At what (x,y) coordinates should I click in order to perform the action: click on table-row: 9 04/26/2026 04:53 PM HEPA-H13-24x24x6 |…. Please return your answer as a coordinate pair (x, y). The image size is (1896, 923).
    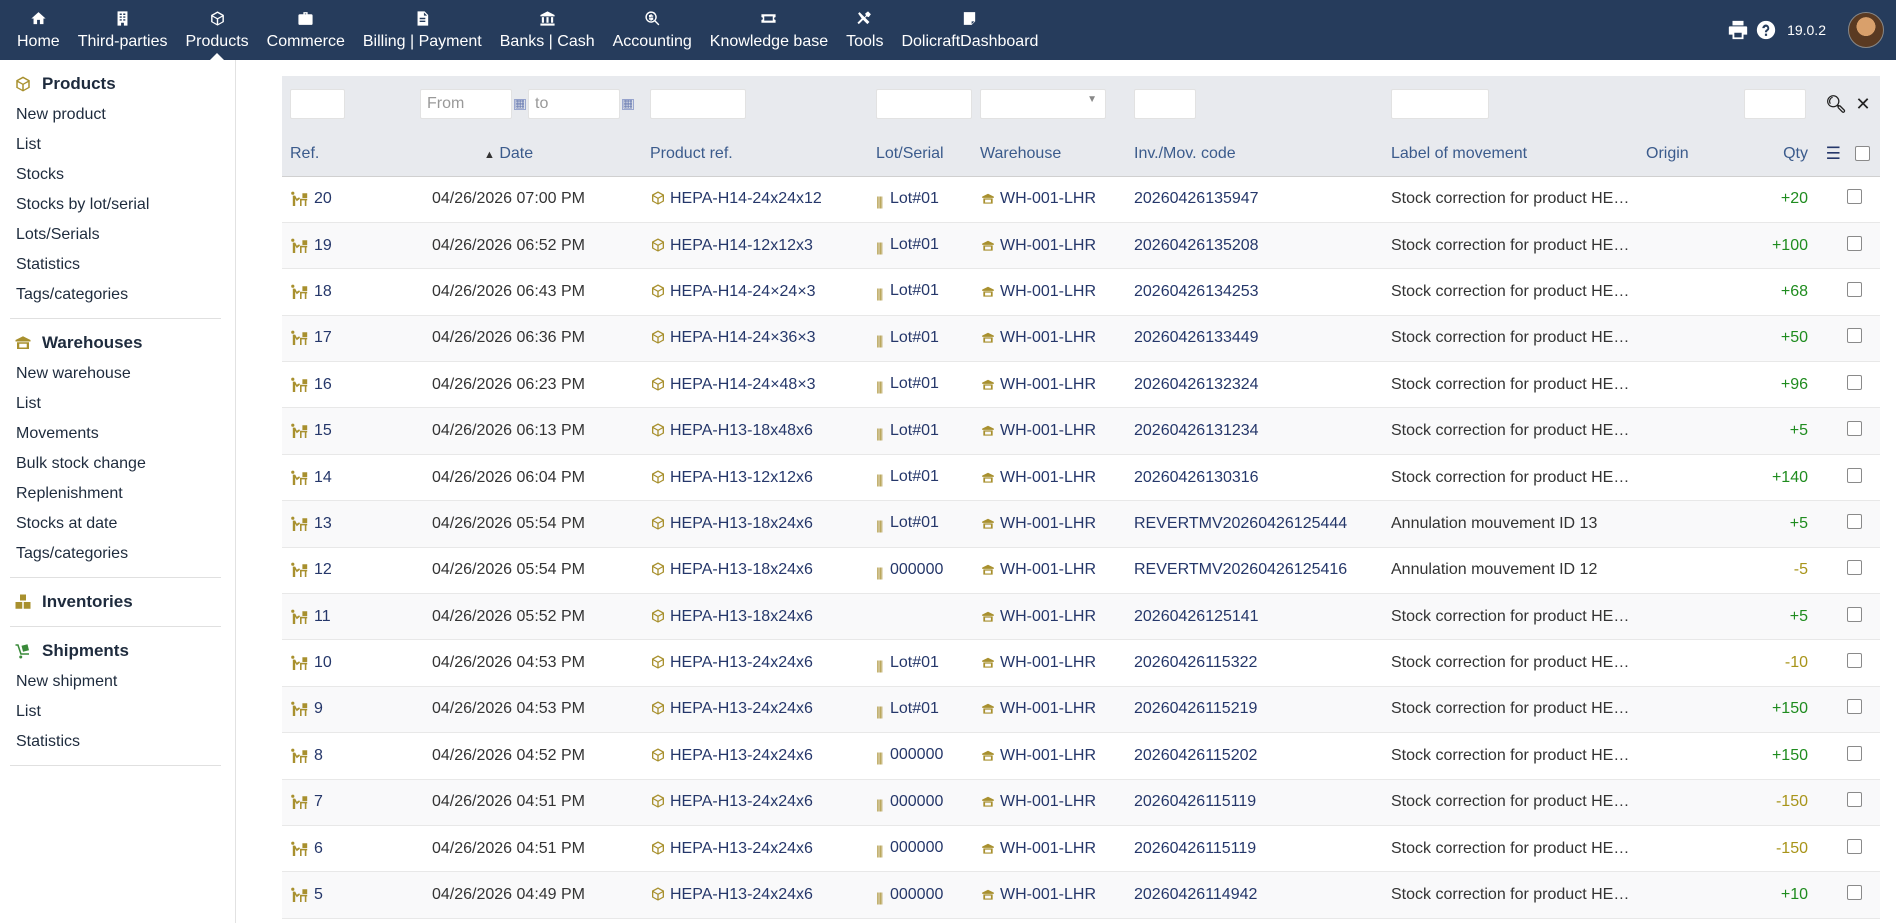
    Looking at the image, I should click on (1081, 710).